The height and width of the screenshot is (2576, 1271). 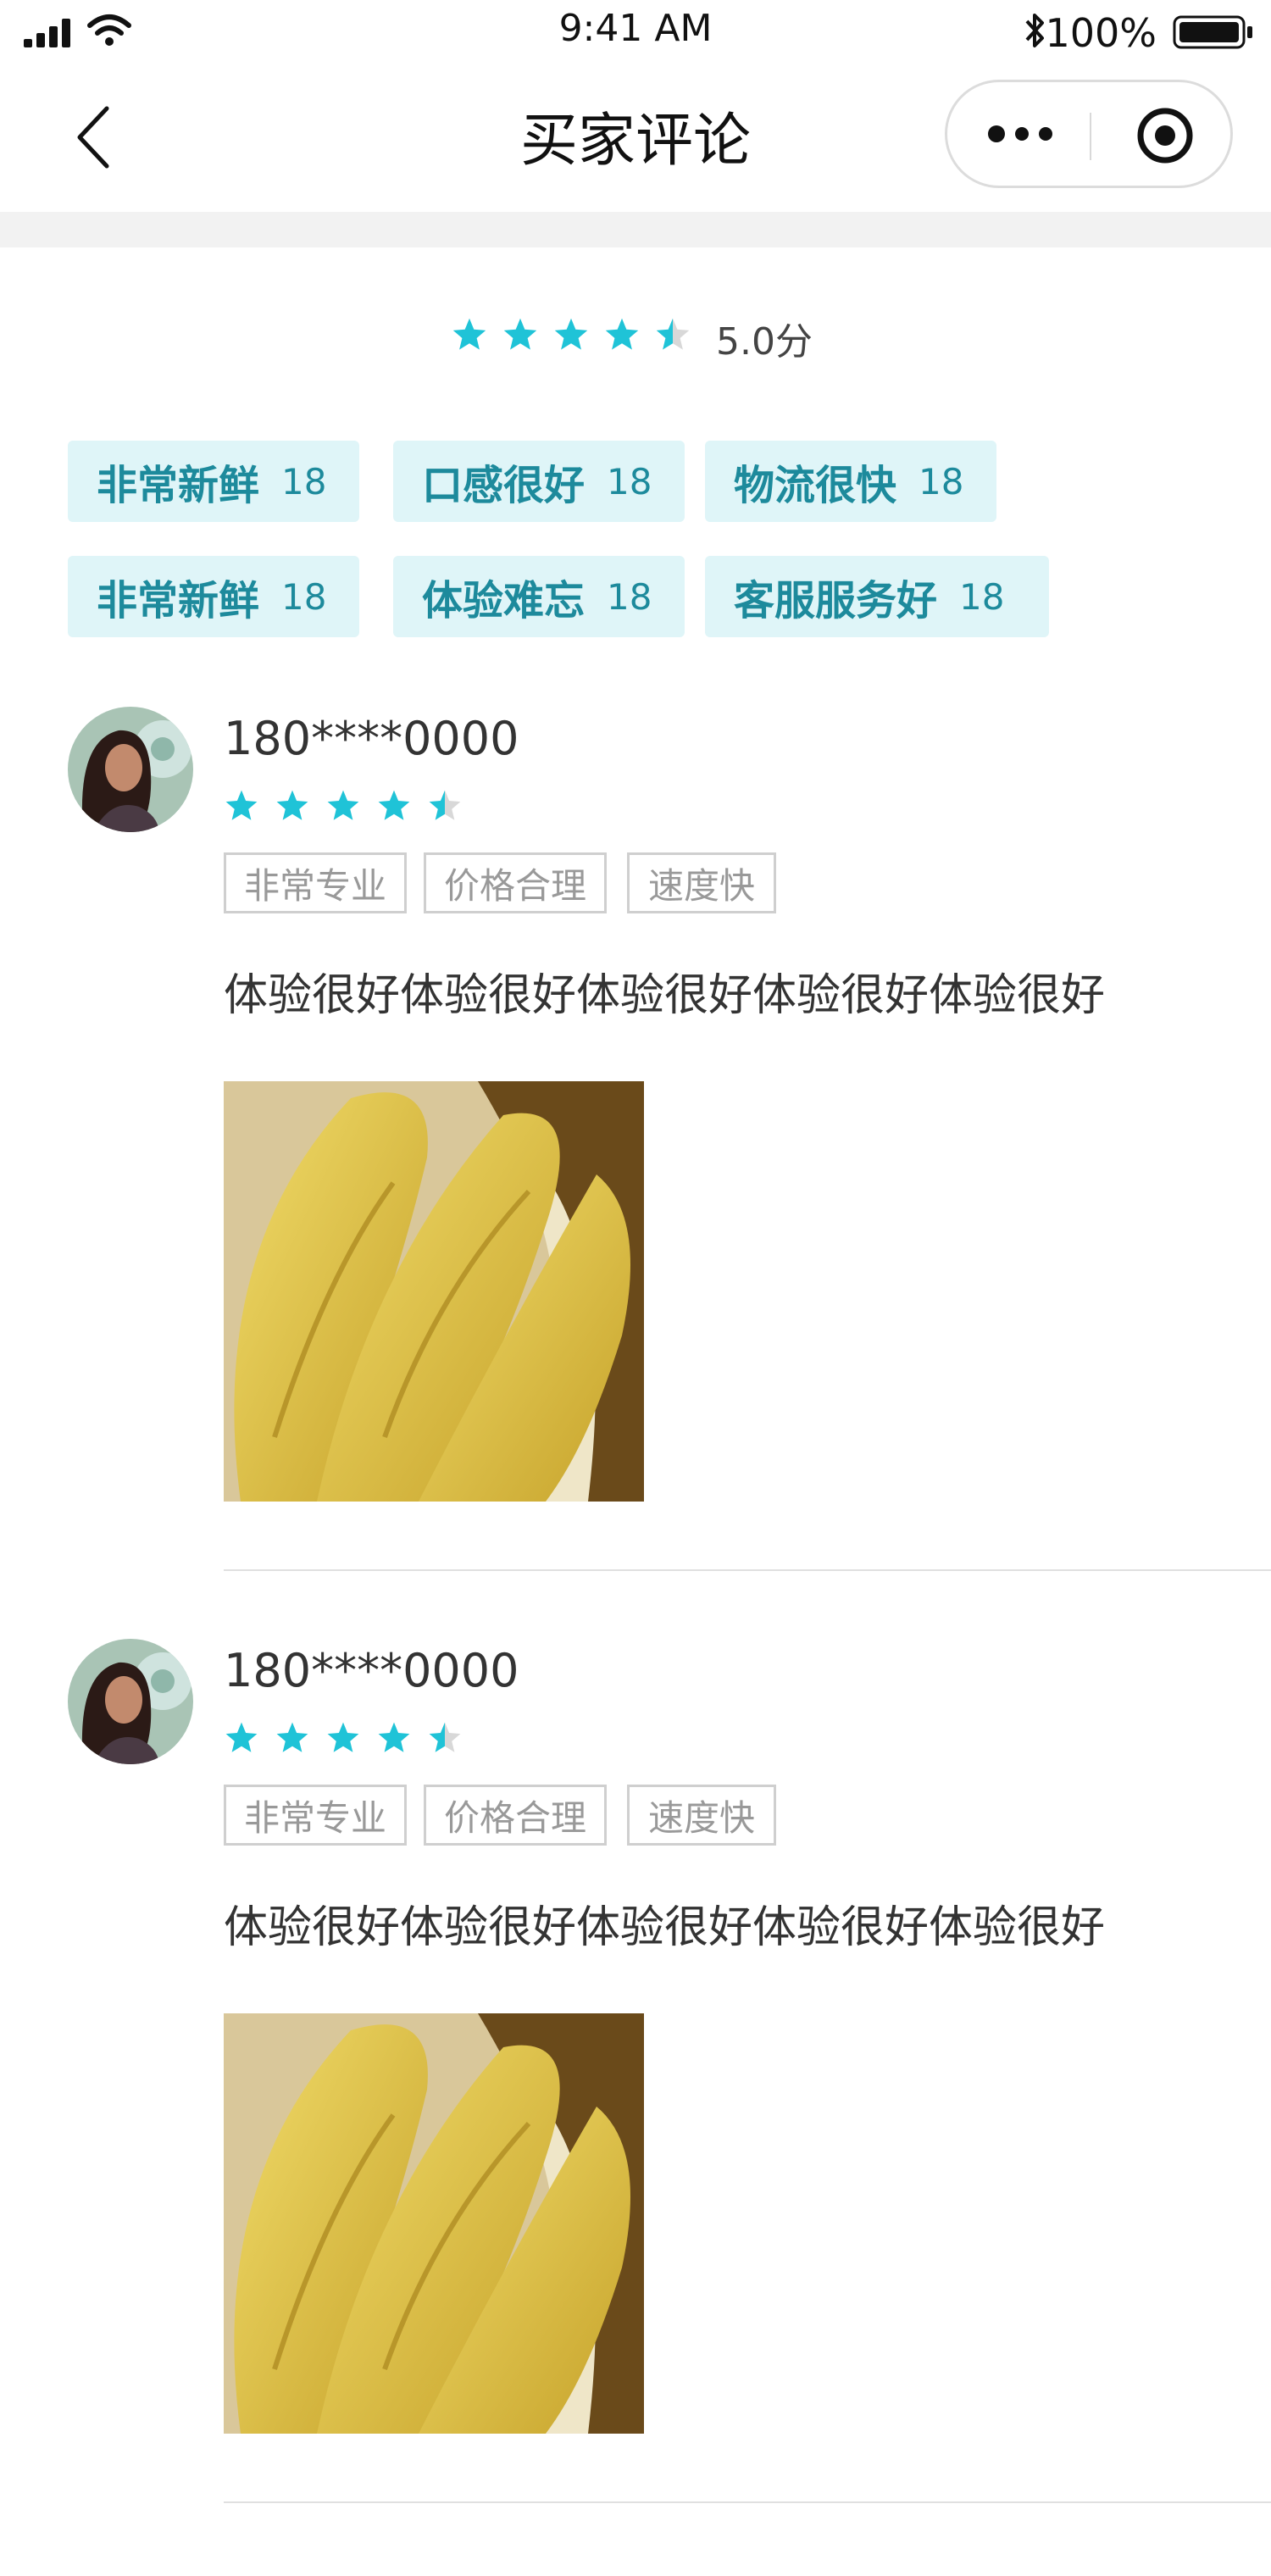 I want to click on mini-program-capsule, so click(x=1089, y=134).